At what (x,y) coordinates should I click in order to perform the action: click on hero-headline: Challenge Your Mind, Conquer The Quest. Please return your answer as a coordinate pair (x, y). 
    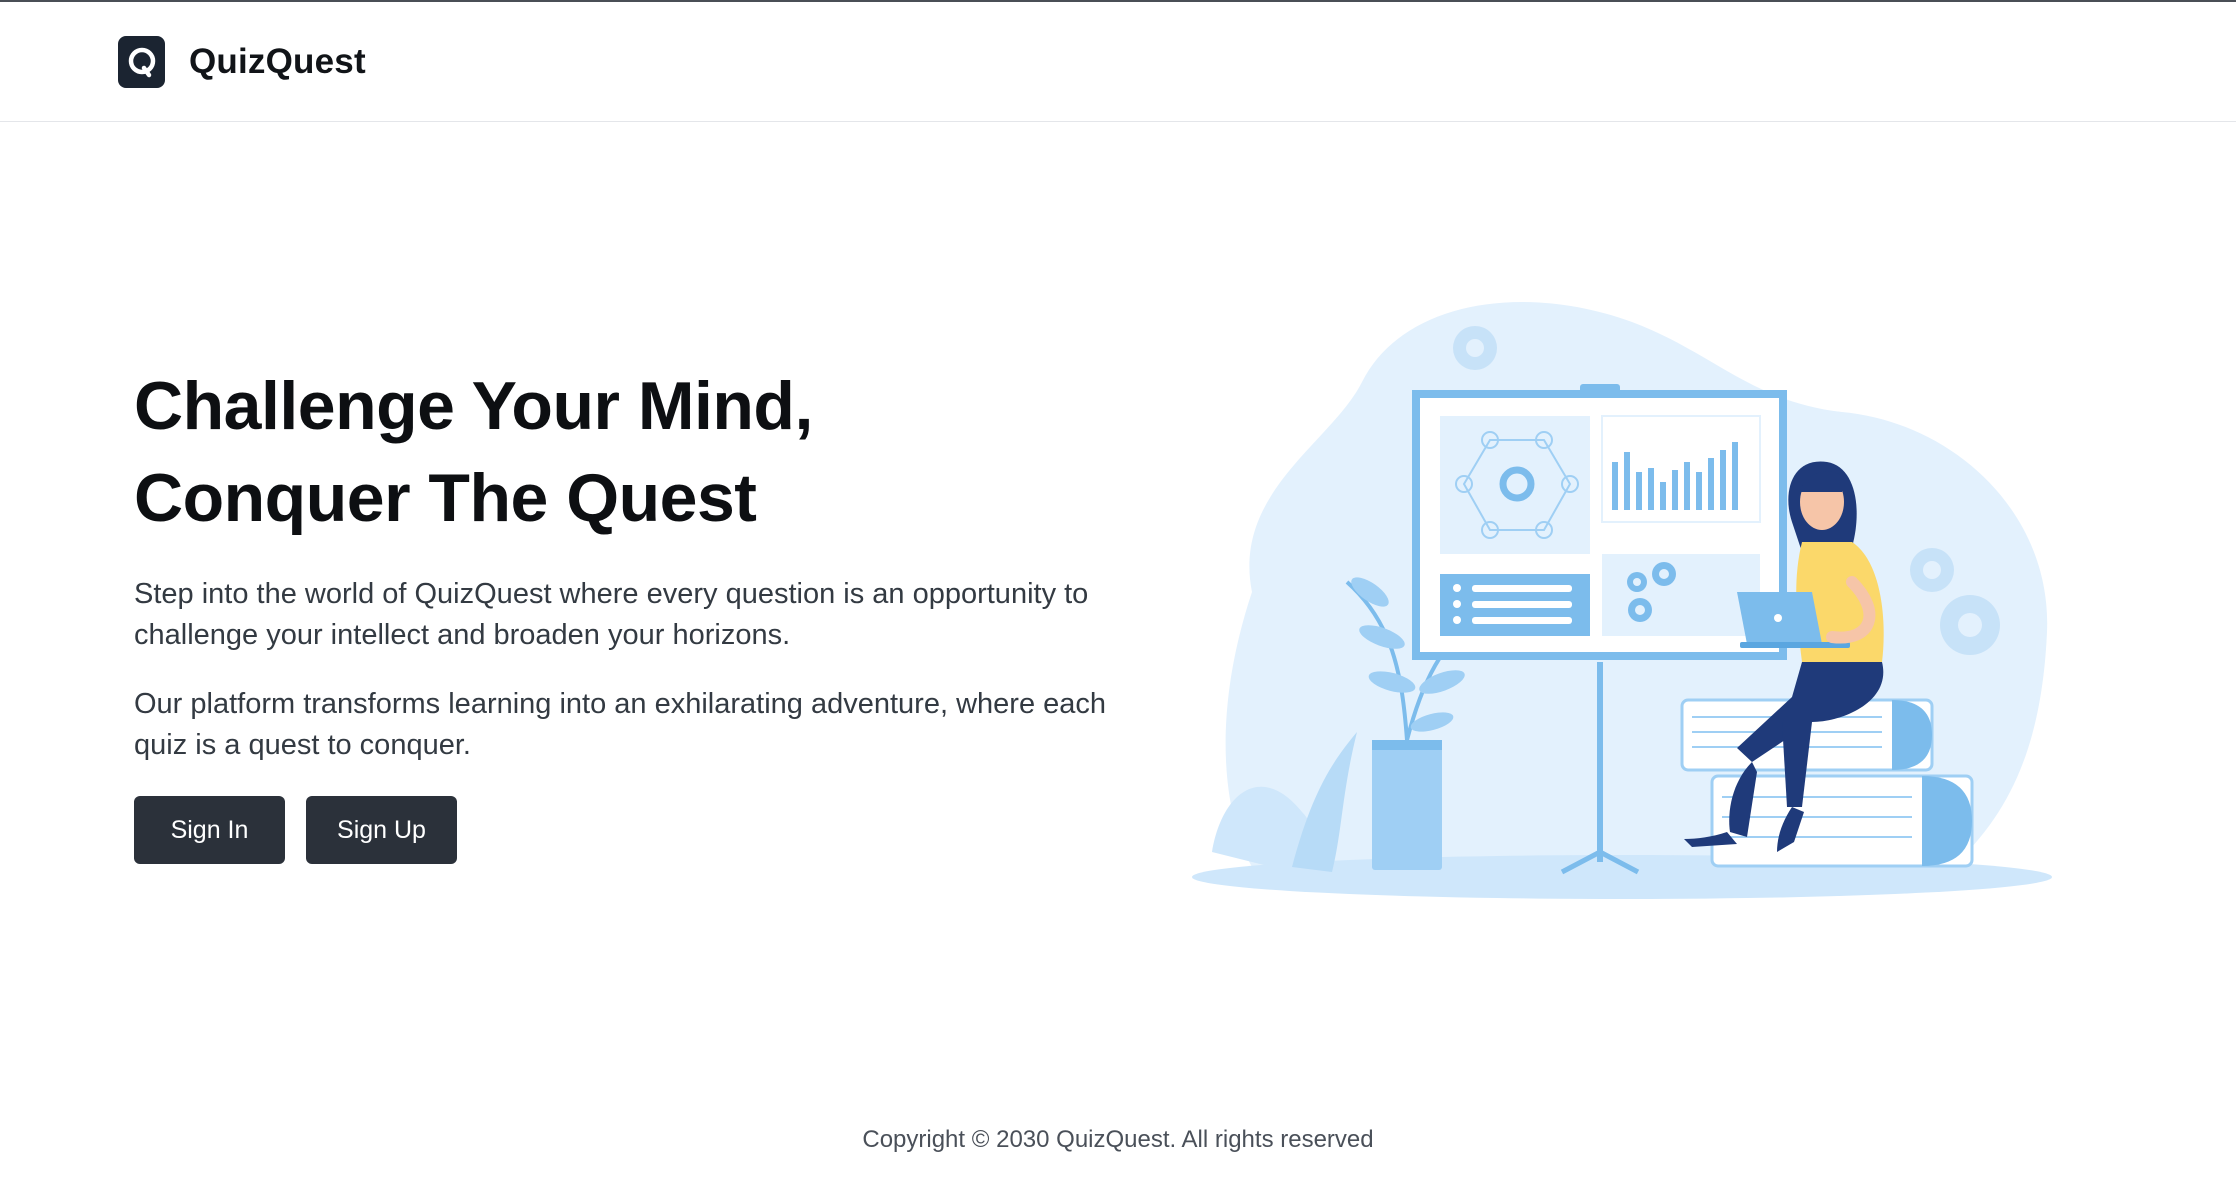
    Looking at the image, I should click on (634, 452).